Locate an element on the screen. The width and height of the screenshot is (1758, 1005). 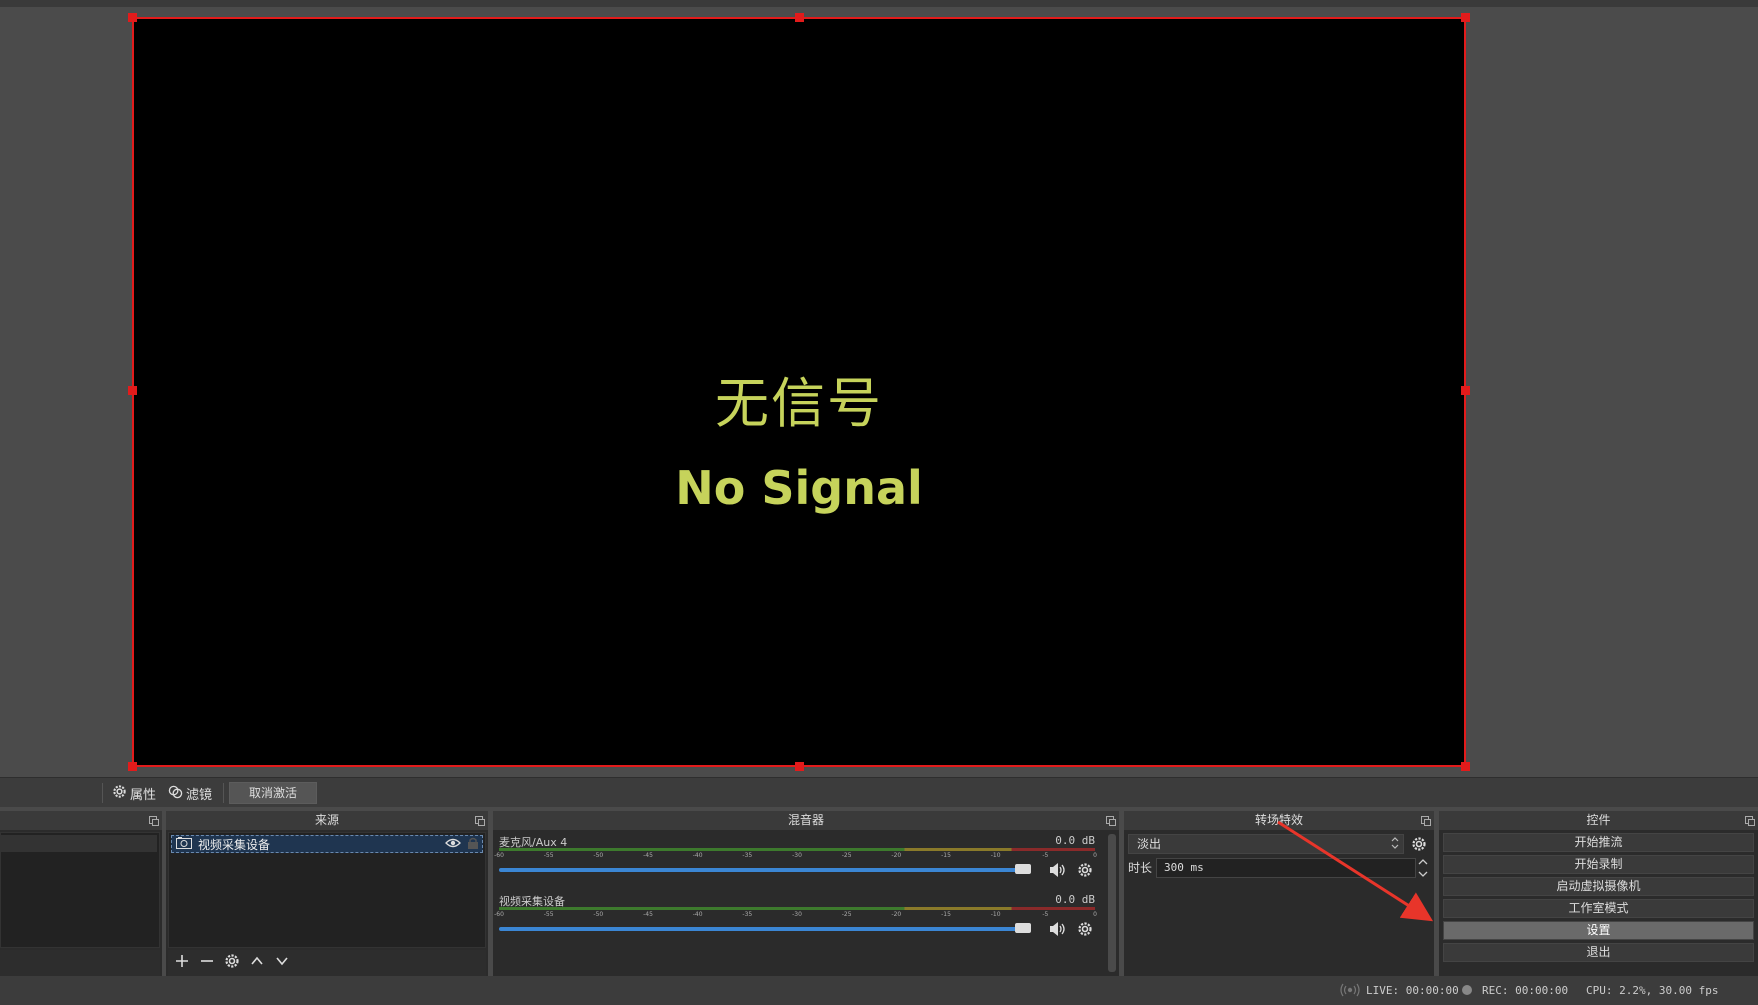
meter-tick-label: -50 is located at coordinates (598, 914).